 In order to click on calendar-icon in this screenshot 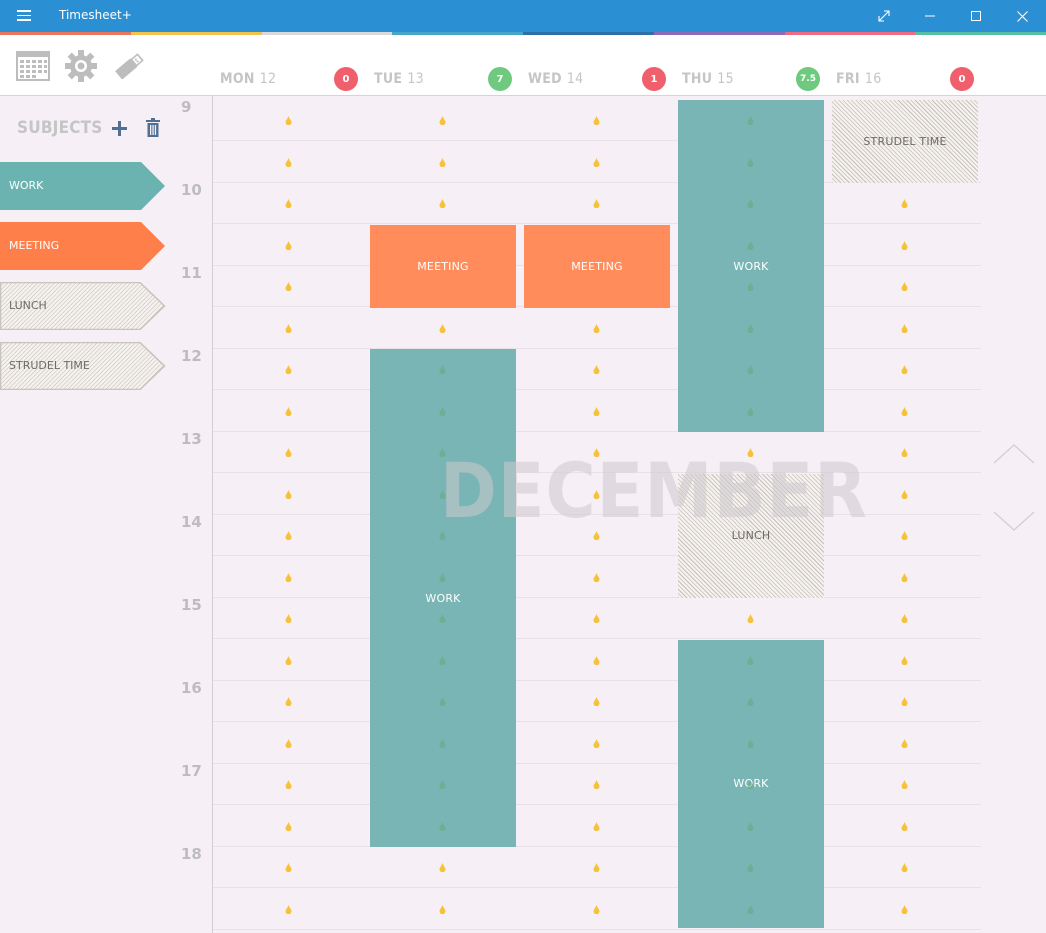, I will do `click(33, 66)`.